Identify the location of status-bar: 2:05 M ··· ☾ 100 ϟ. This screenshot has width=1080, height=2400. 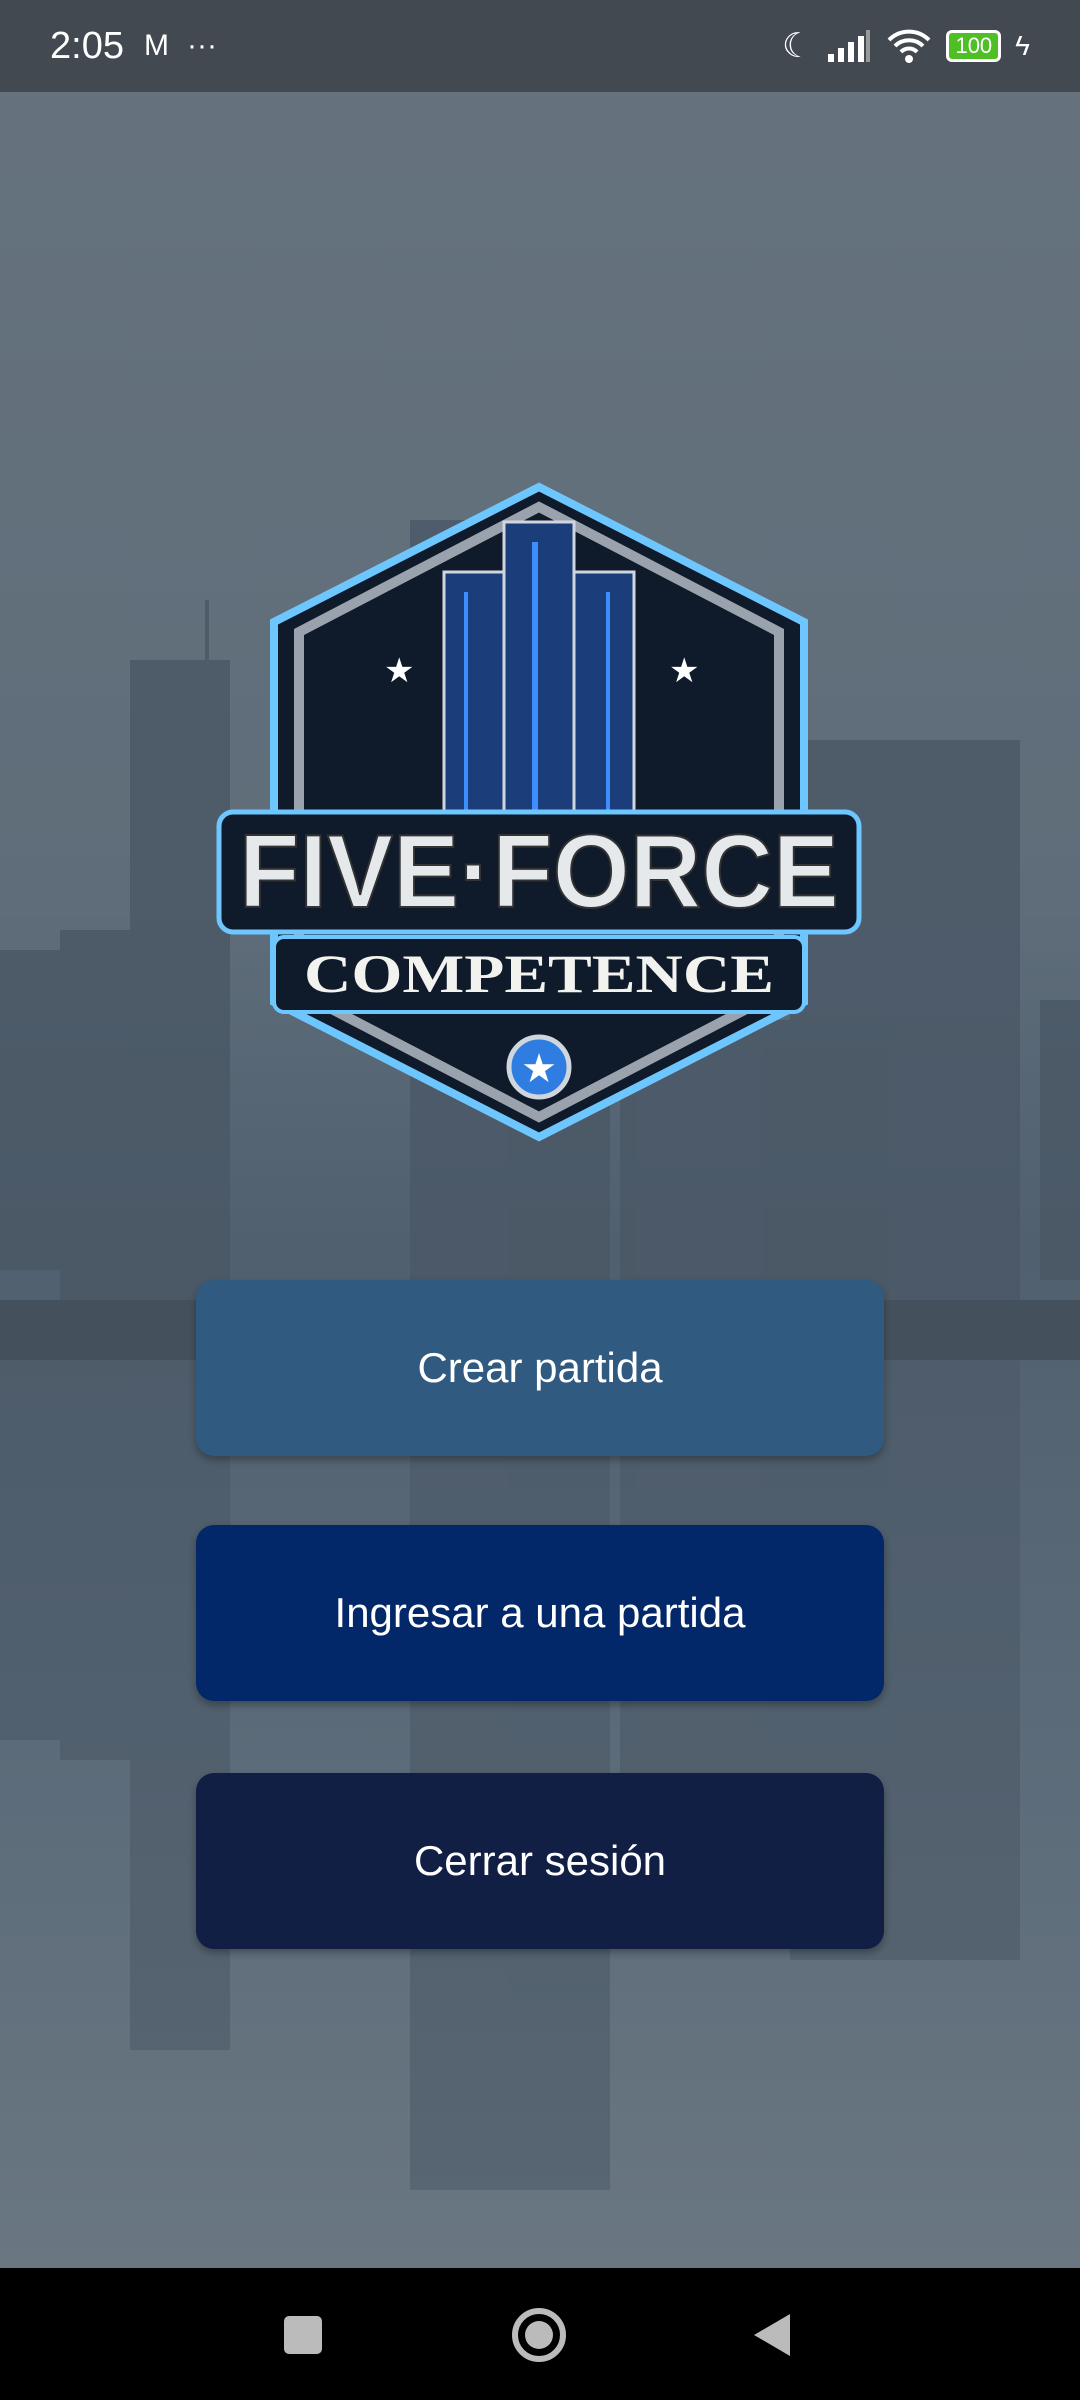
(540, 46).